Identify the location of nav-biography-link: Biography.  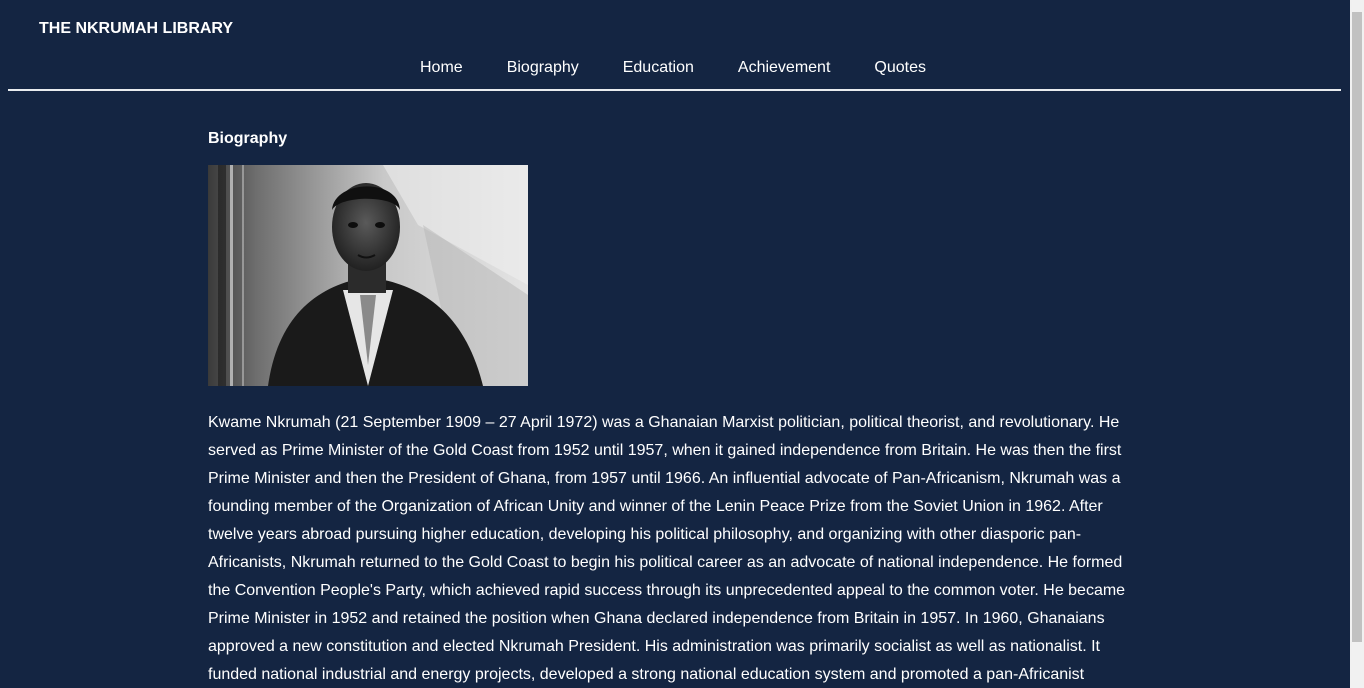
(543, 68).